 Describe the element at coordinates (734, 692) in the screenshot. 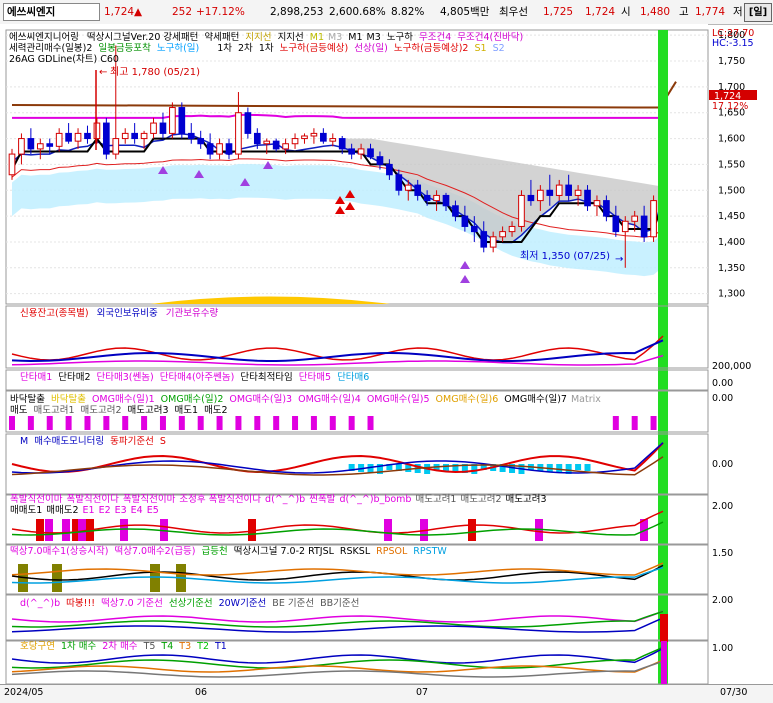

I see `date-label-right: 07/30` at that location.